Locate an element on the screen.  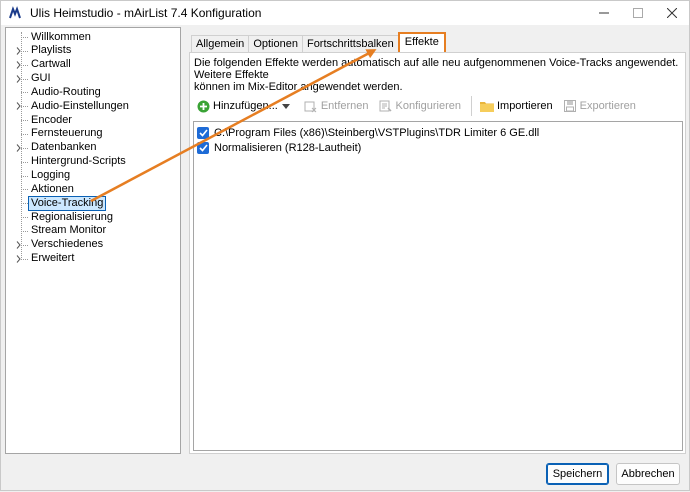
tree-item-label: Encoder is located at coordinates (51, 119).